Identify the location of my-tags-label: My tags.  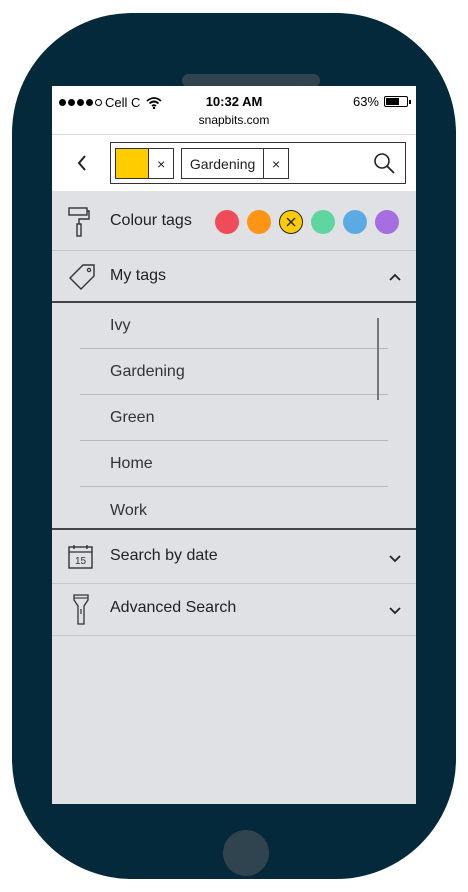
(138, 275).